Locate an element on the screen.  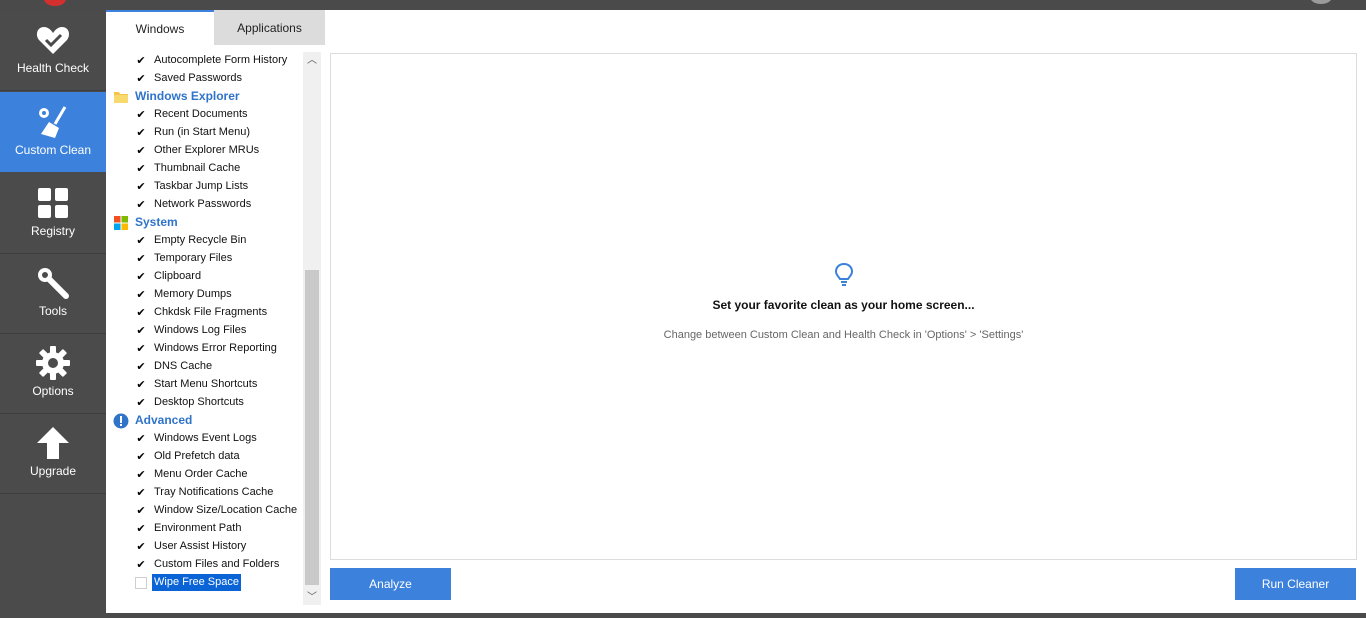
list-item: ✔ Network Passwords is located at coordinates (204, 205).